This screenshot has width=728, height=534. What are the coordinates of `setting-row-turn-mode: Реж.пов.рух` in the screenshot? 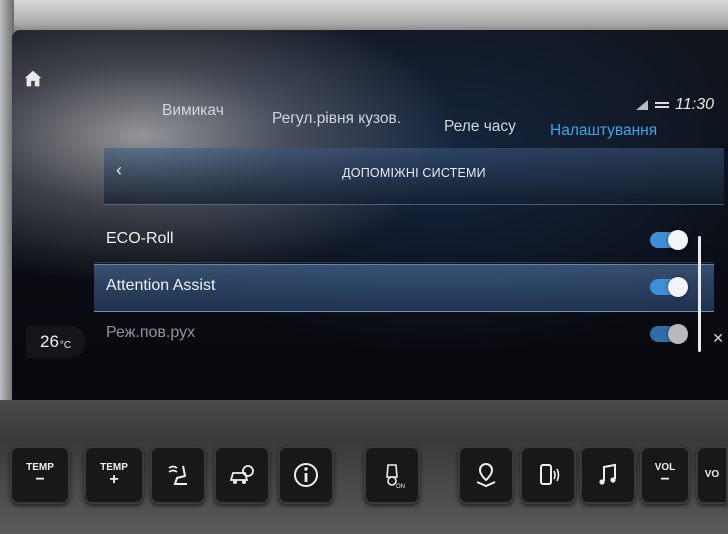 It's located at (404, 334).